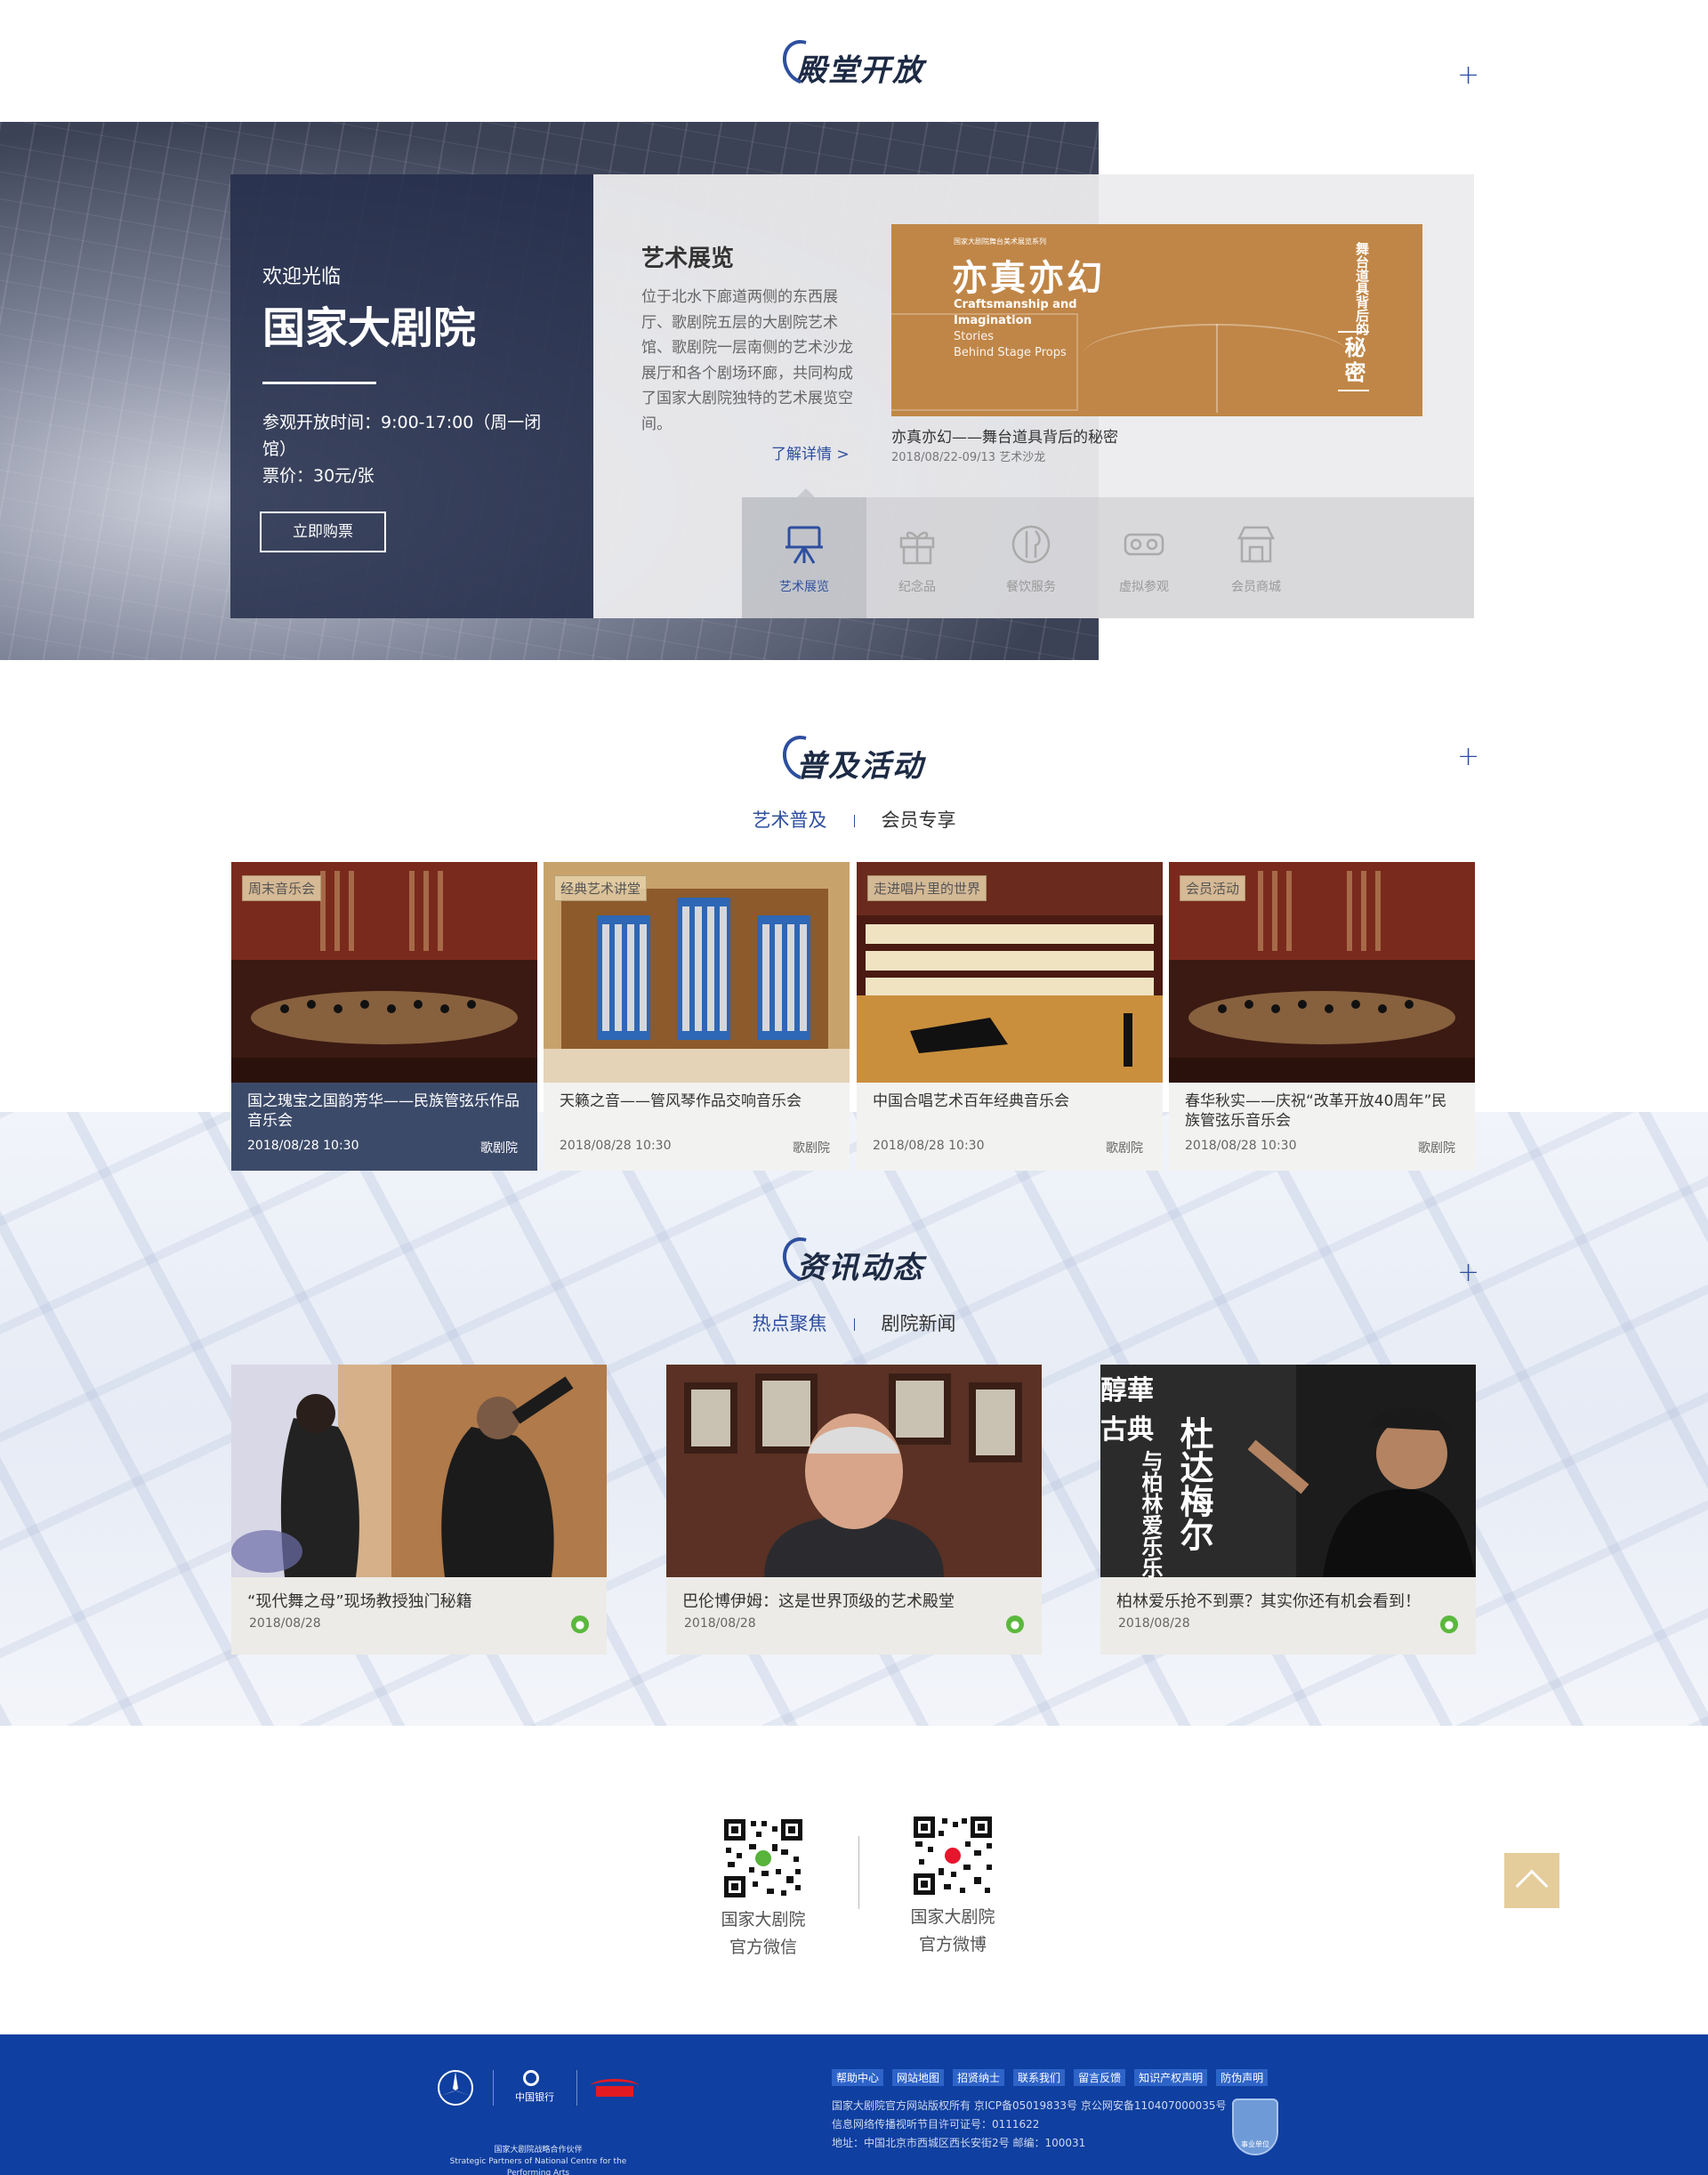  What do you see at coordinates (383, 1111) in the screenshot?
I see `activity-title: 国之瑰宝之国韵芳华——民族管弦乐作品音乐会` at bounding box center [383, 1111].